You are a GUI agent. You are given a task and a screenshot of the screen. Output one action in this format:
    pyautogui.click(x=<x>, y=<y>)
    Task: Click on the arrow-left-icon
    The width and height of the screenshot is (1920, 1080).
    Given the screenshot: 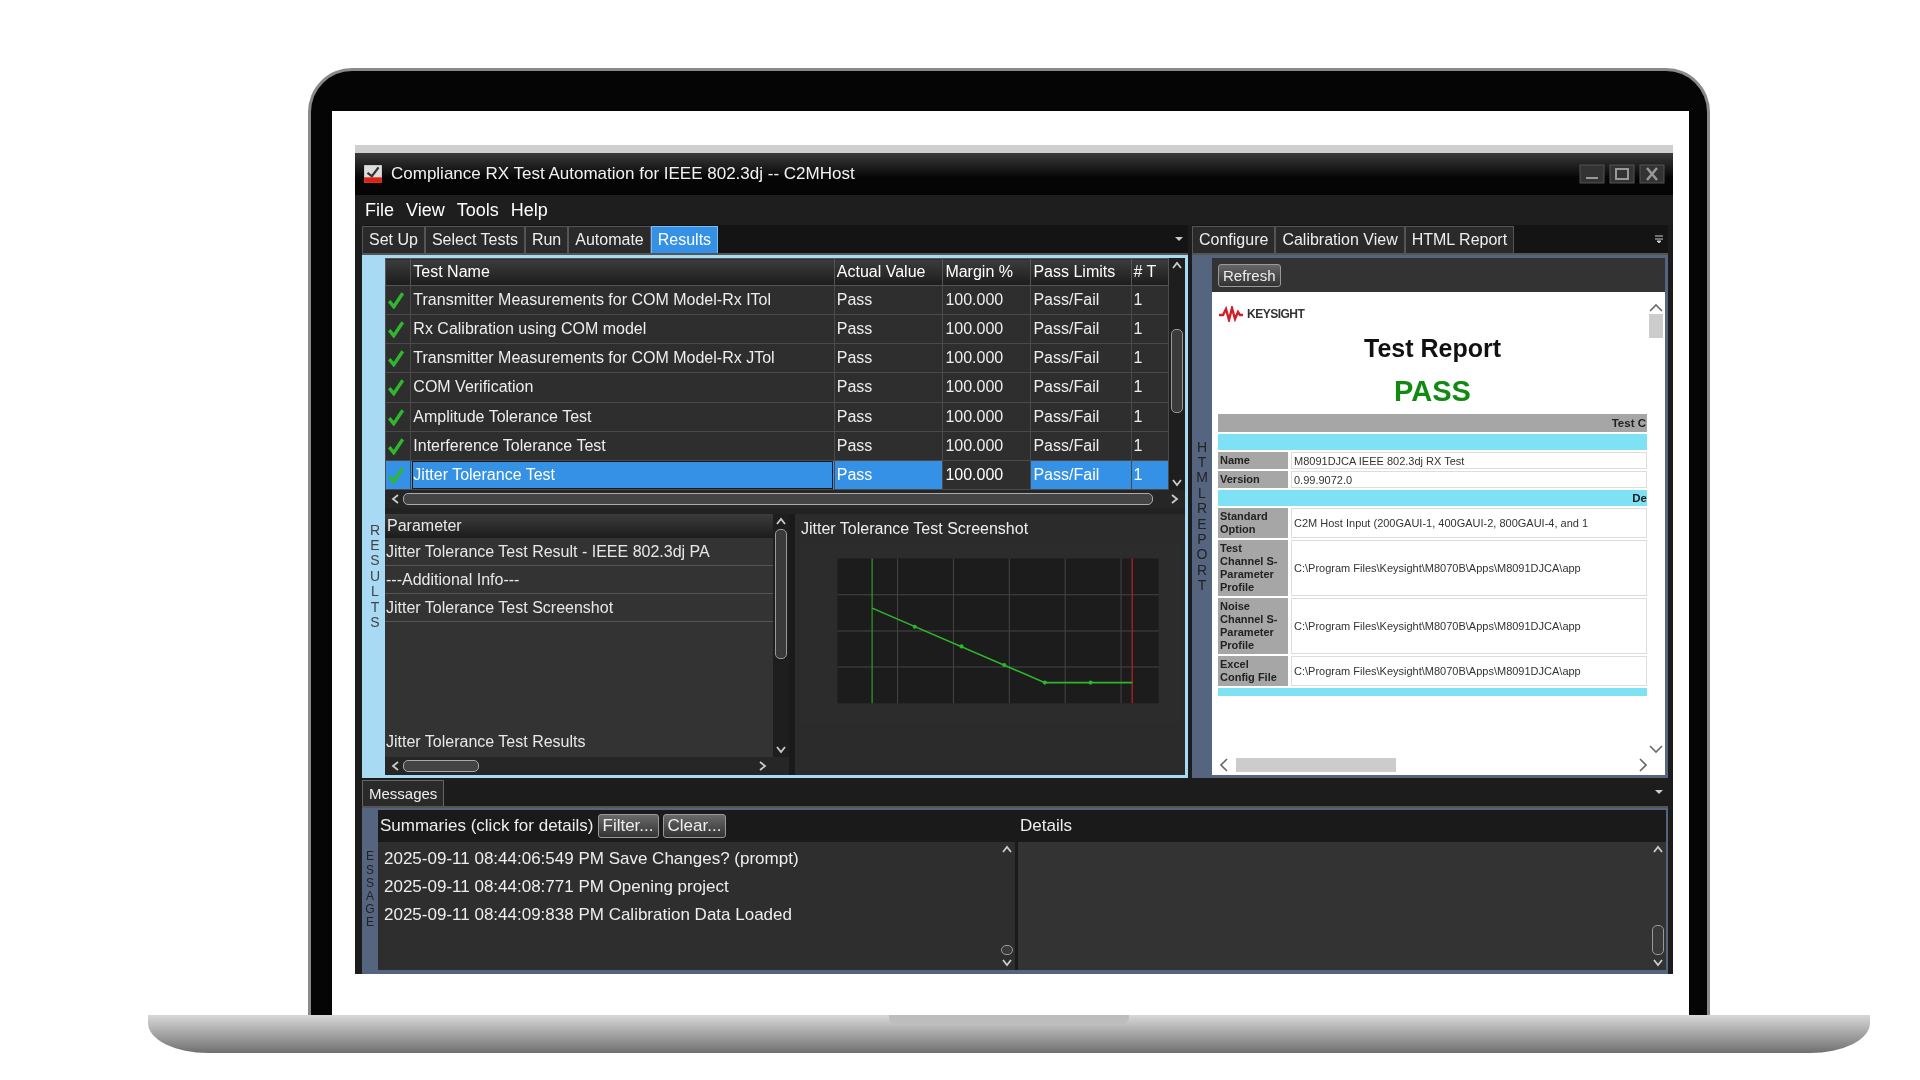 What is the action you would take?
    pyautogui.click(x=1224, y=765)
    